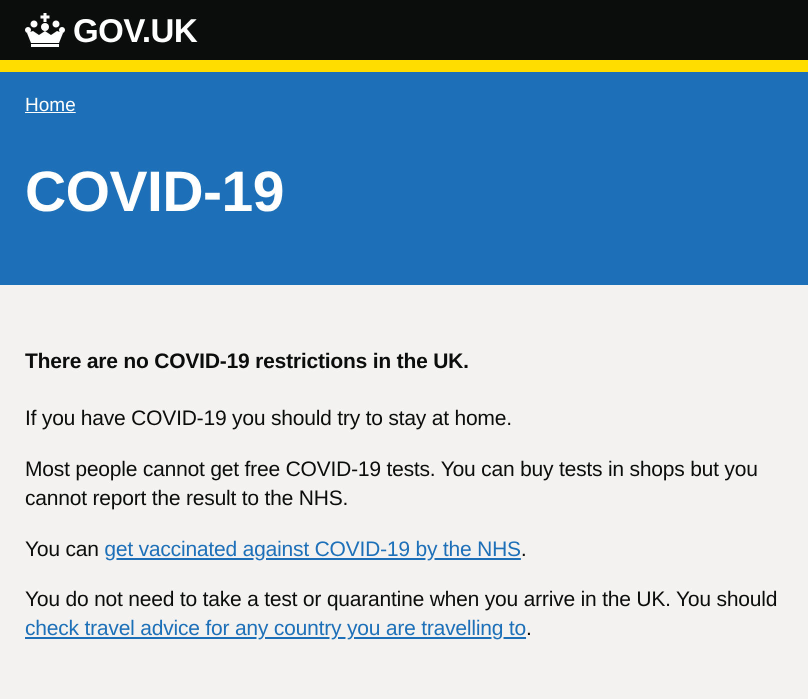  Describe the element at coordinates (392, 484) in the screenshot. I see `paragraph: Most people cannot get free COVID-19 tests. You can buy tests in shops but you cannot report the result to the NHS.` at that location.